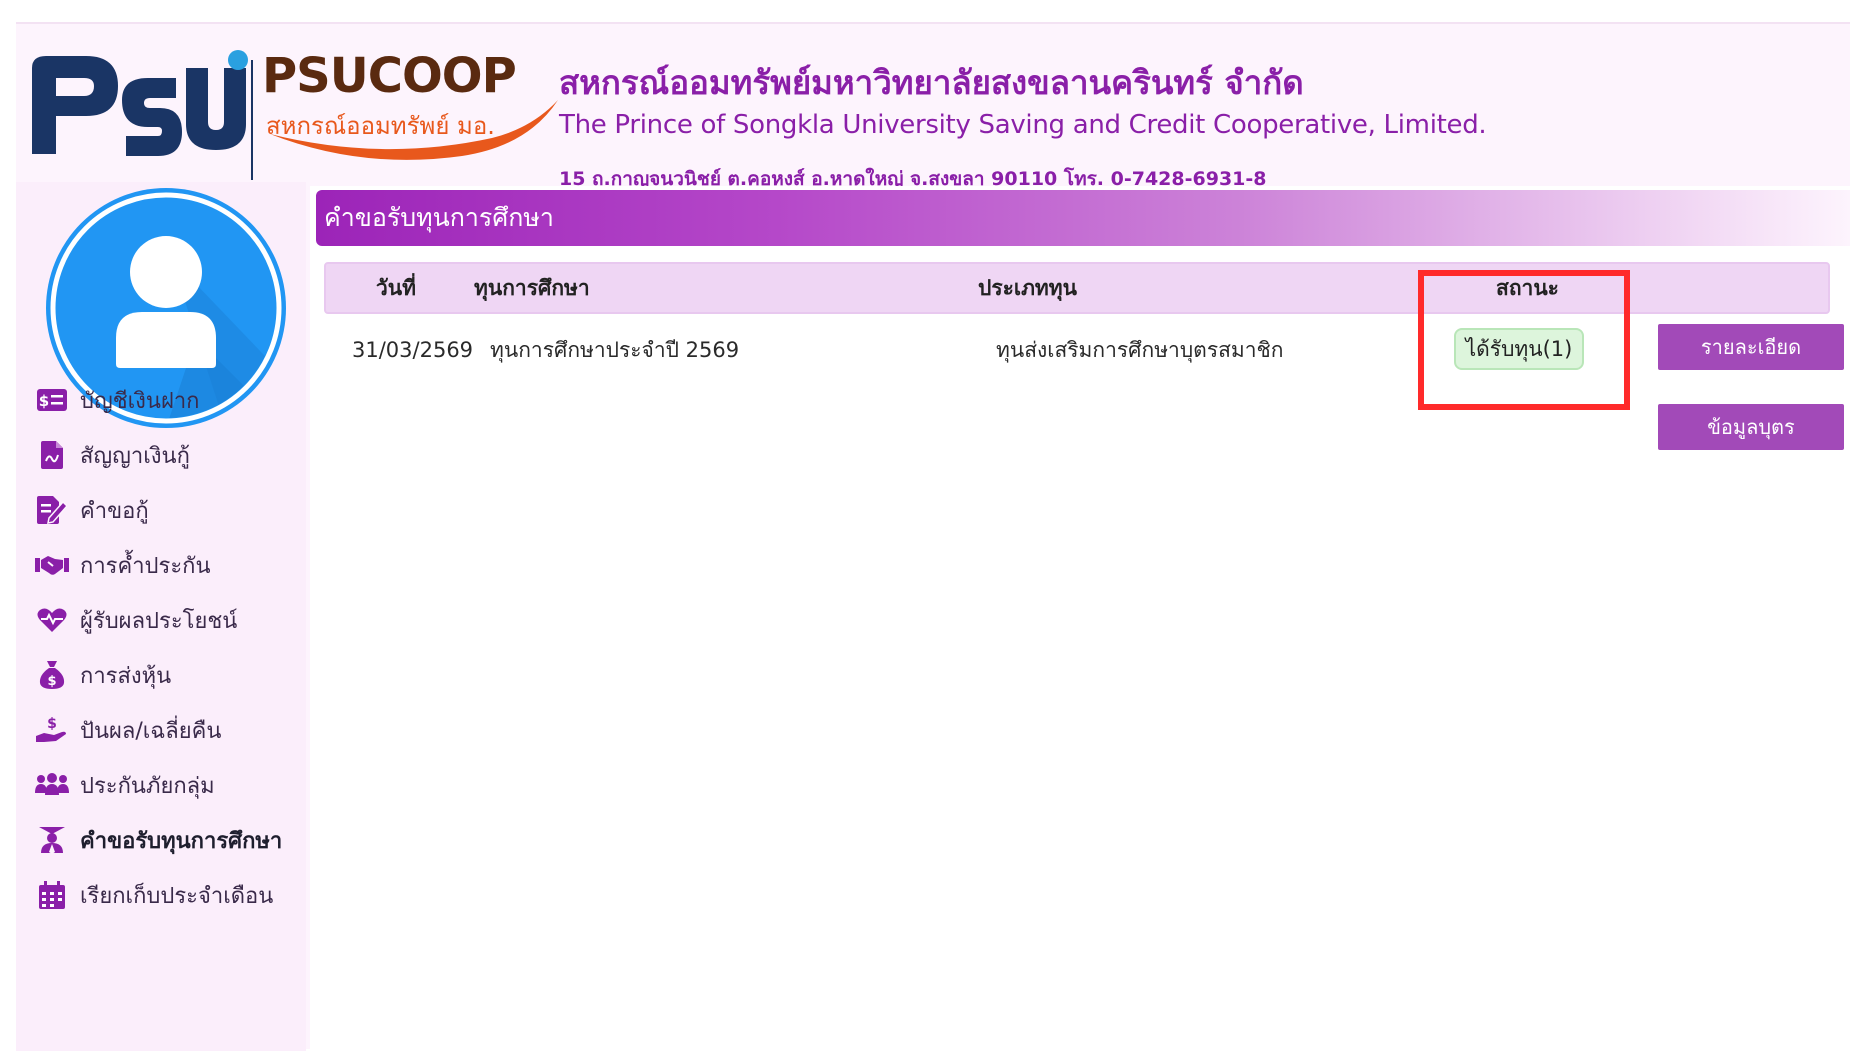 This screenshot has width=1850, height=1051. Describe the element at coordinates (1751, 347) in the screenshot. I see `details-button: รายละเอียด` at that location.